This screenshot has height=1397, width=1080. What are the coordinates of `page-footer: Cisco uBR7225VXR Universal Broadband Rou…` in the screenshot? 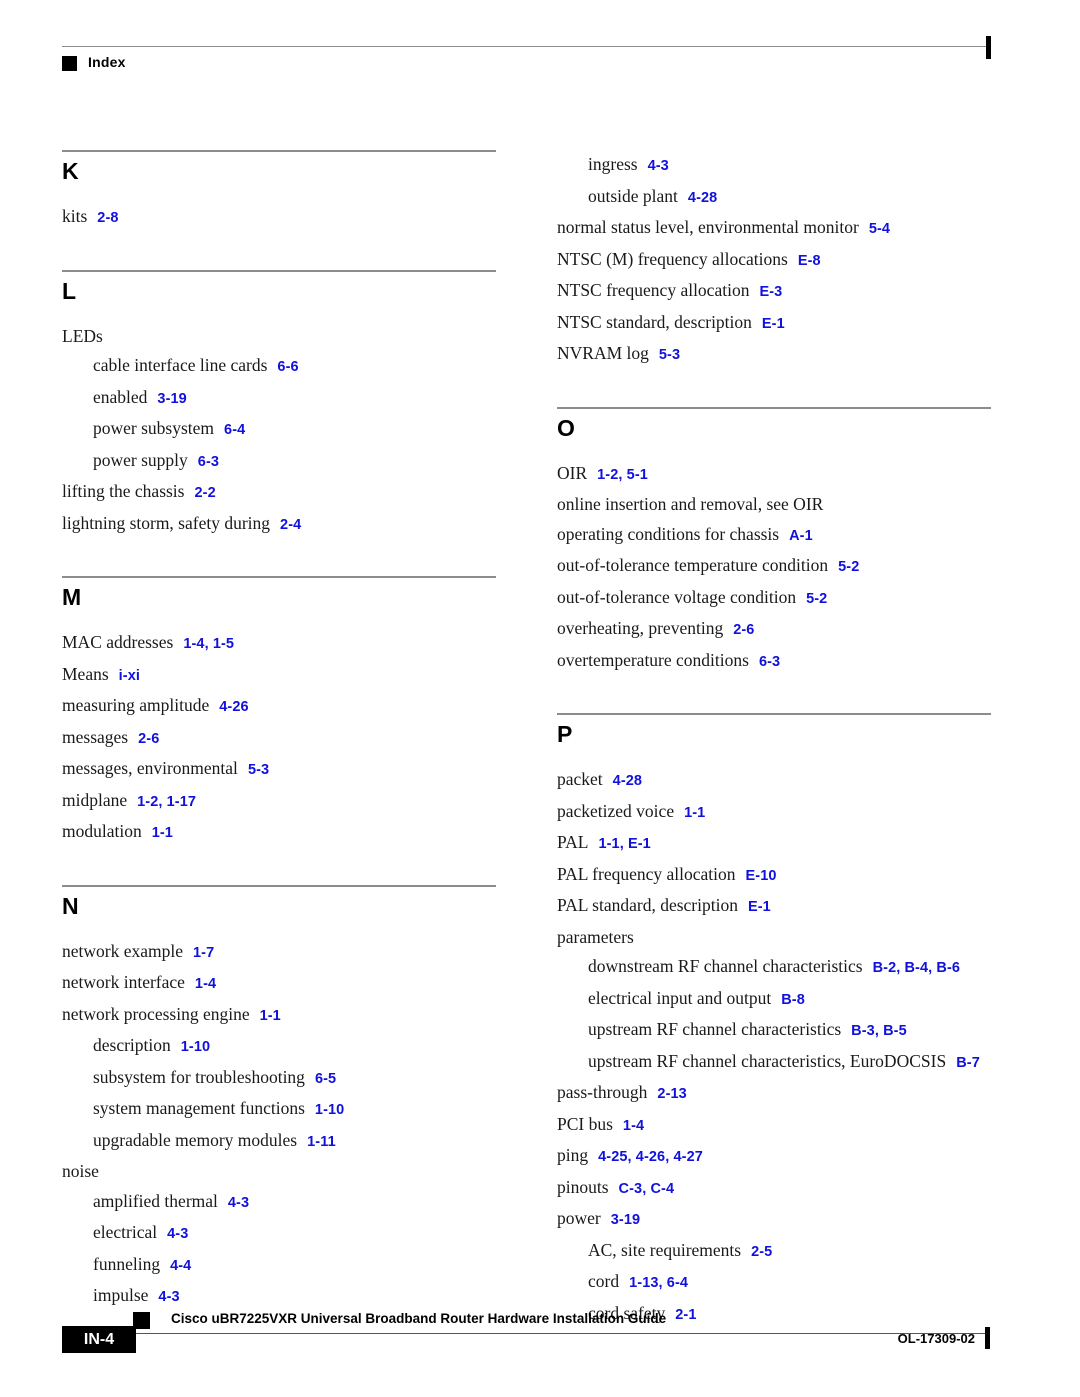 It's located at (540, 1335).